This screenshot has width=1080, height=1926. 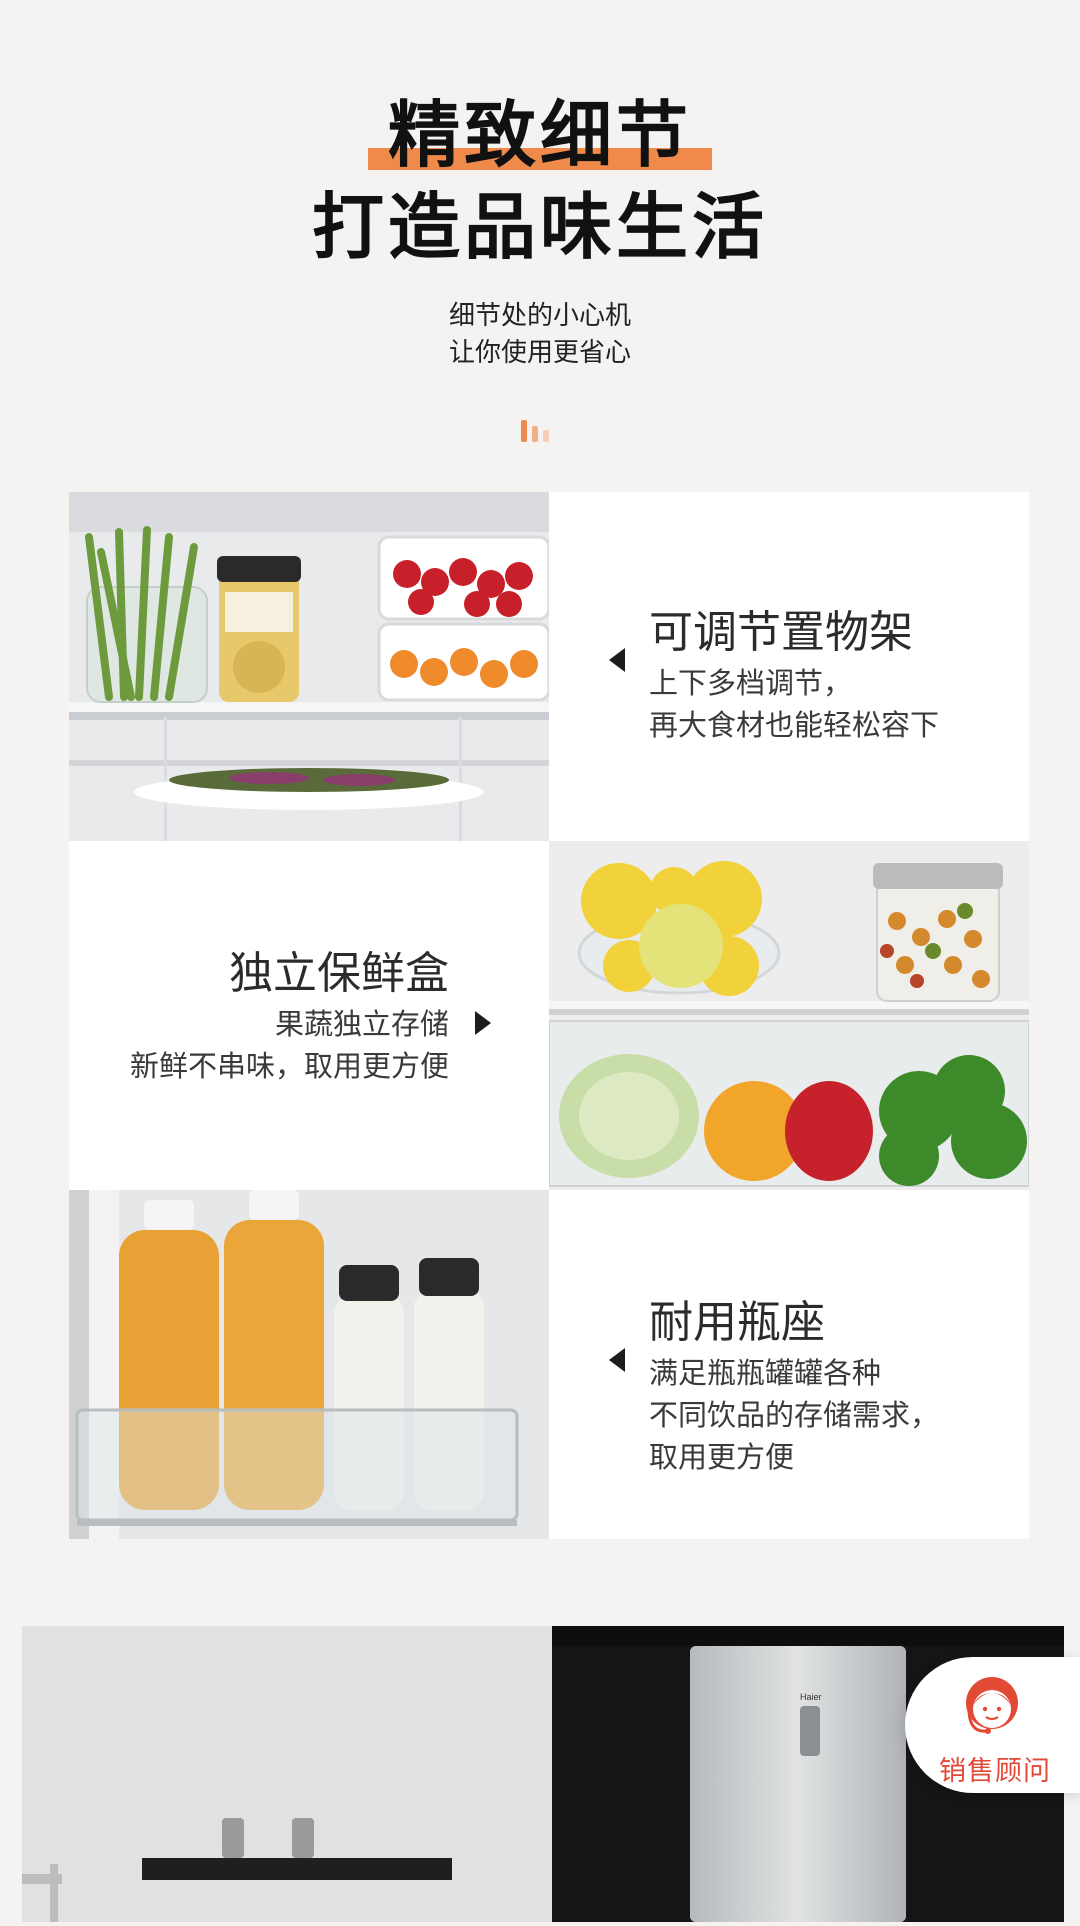 I want to click on bottle-illustration, so click(x=309, y=1364).